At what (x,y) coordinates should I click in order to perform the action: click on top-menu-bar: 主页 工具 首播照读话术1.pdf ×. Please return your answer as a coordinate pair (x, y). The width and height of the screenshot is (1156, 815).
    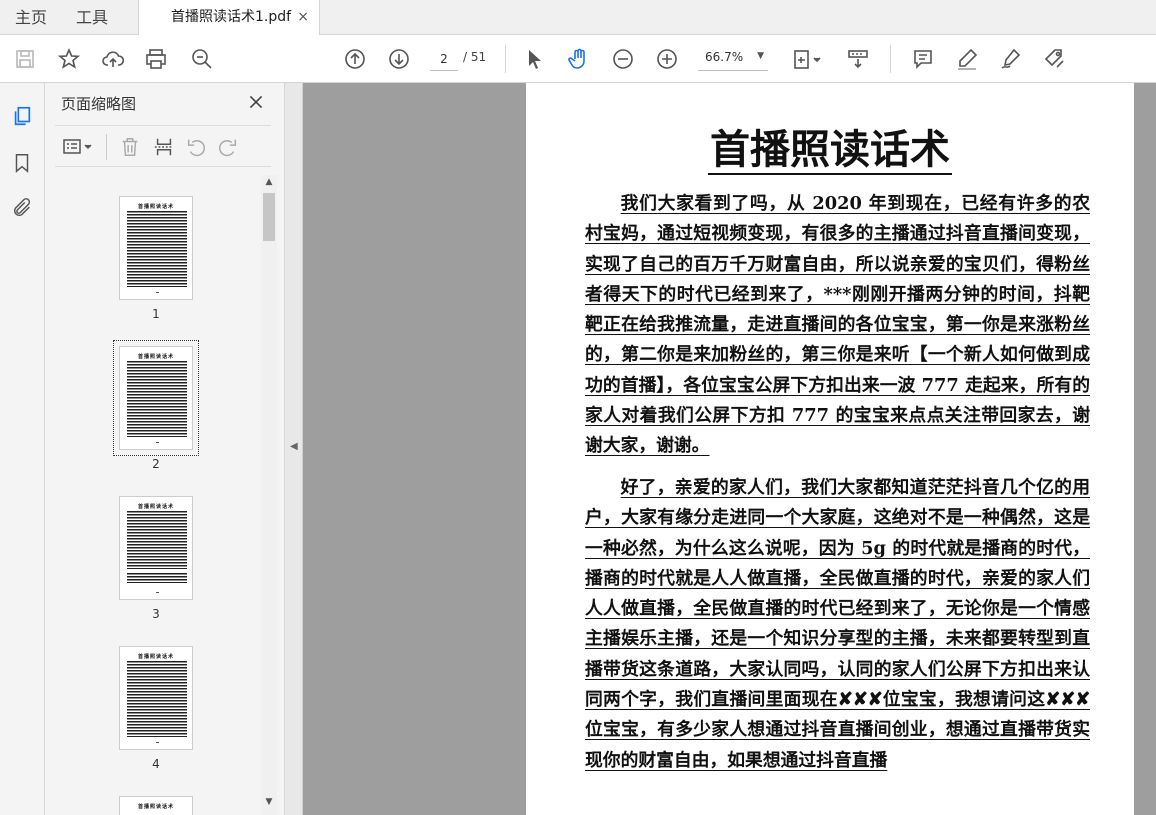
    Looking at the image, I should click on (578, 18).